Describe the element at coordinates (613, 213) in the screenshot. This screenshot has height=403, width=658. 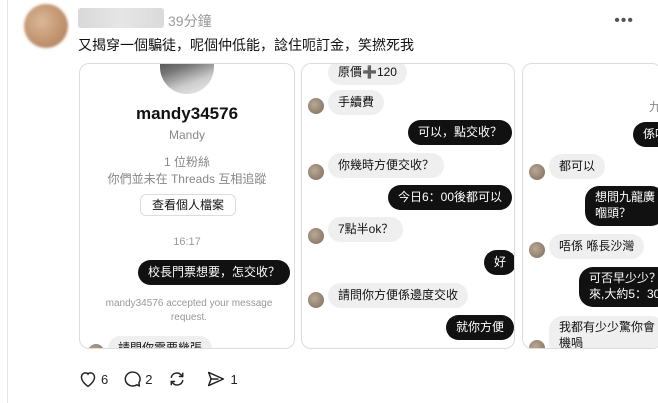
I see `message-line: 嗰頭？` at that location.